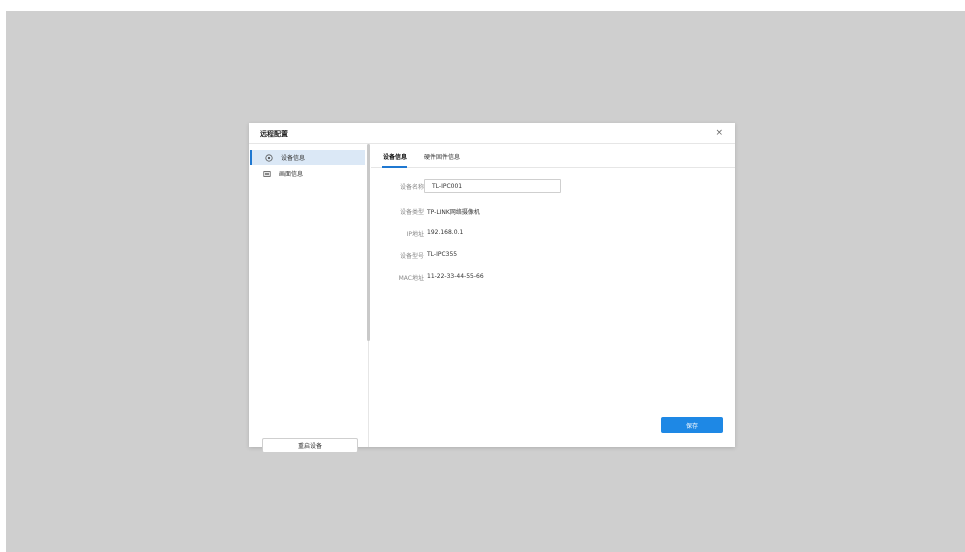 This screenshot has height=552, width=965. What do you see at coordinates (411, 278) in the screenshot?
I see `mac-label: MAC地址` at bounding box center [411, 278].